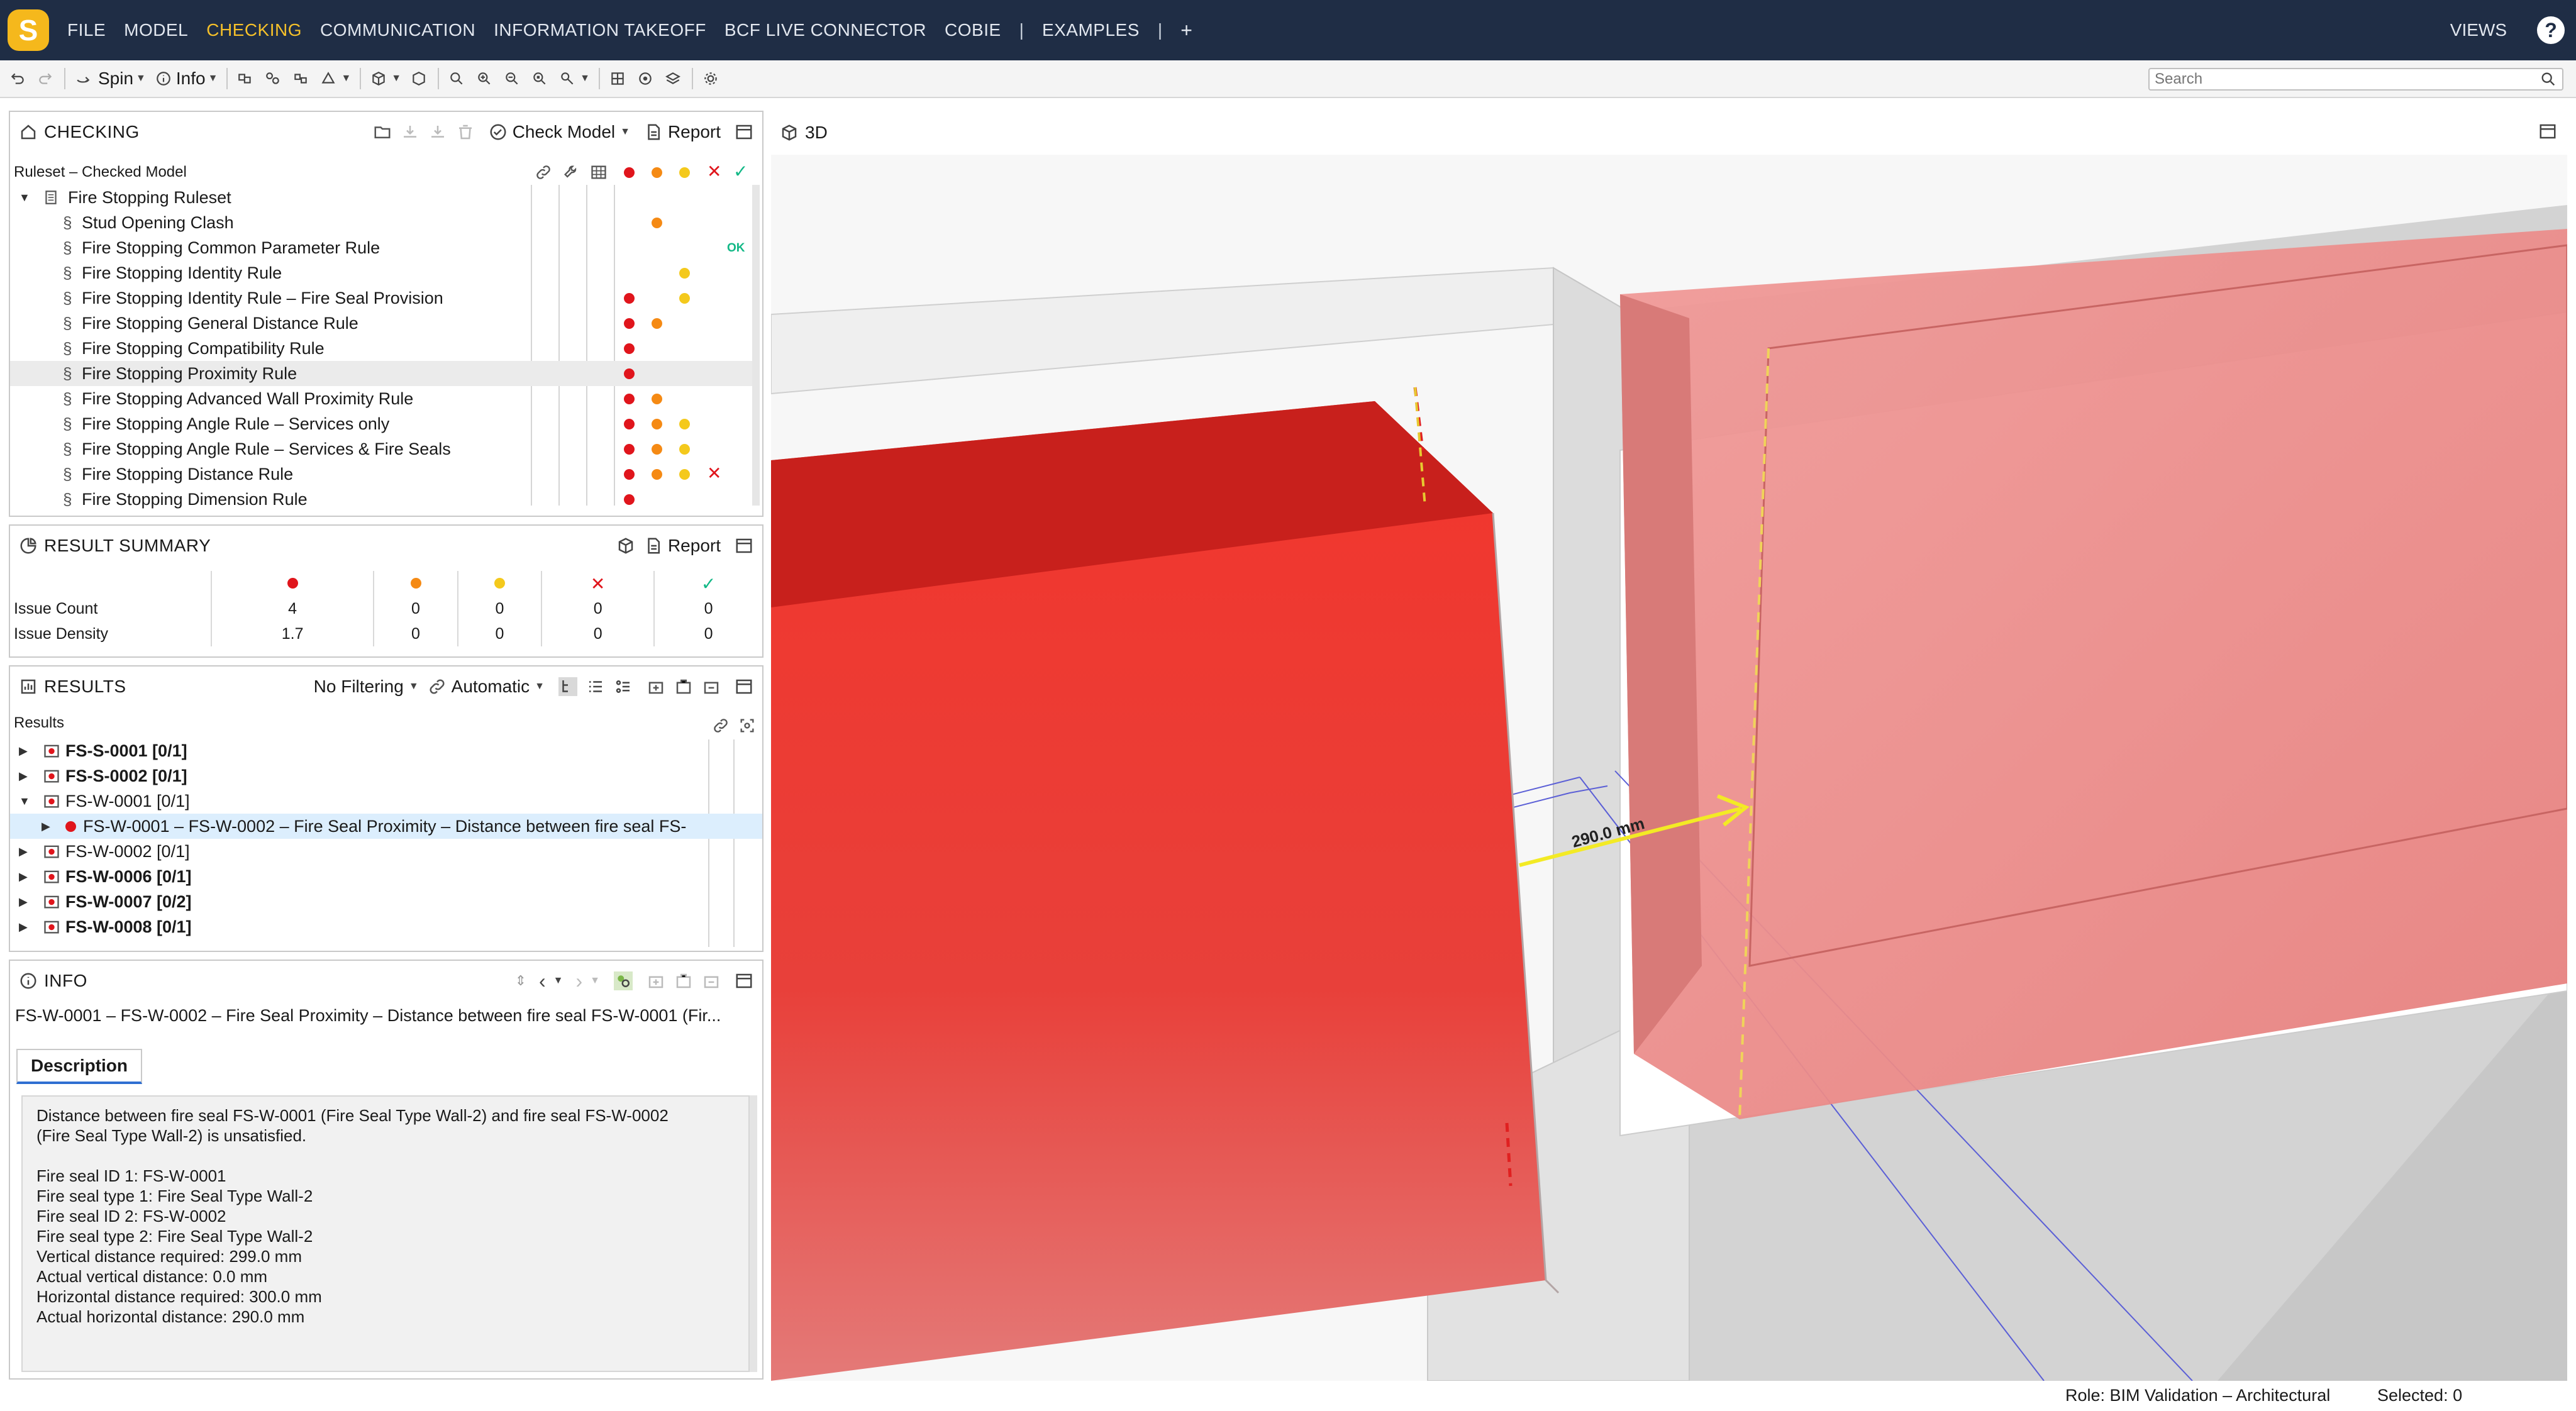  What do you see at coordinates (653, 545) in the screenshot?
I see `summary-report-icon` at bounding box center [653, 545].